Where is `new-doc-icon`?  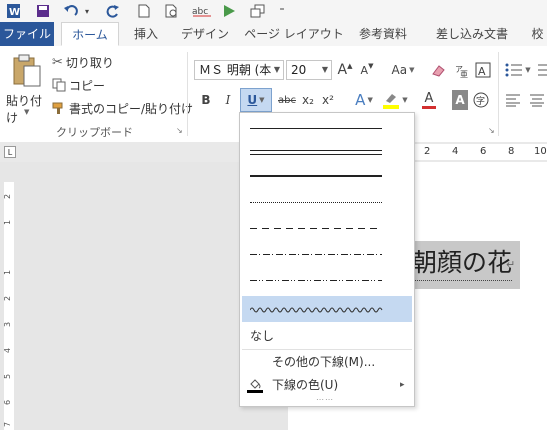
new-doc-icon is located at coordinates (144, 11).